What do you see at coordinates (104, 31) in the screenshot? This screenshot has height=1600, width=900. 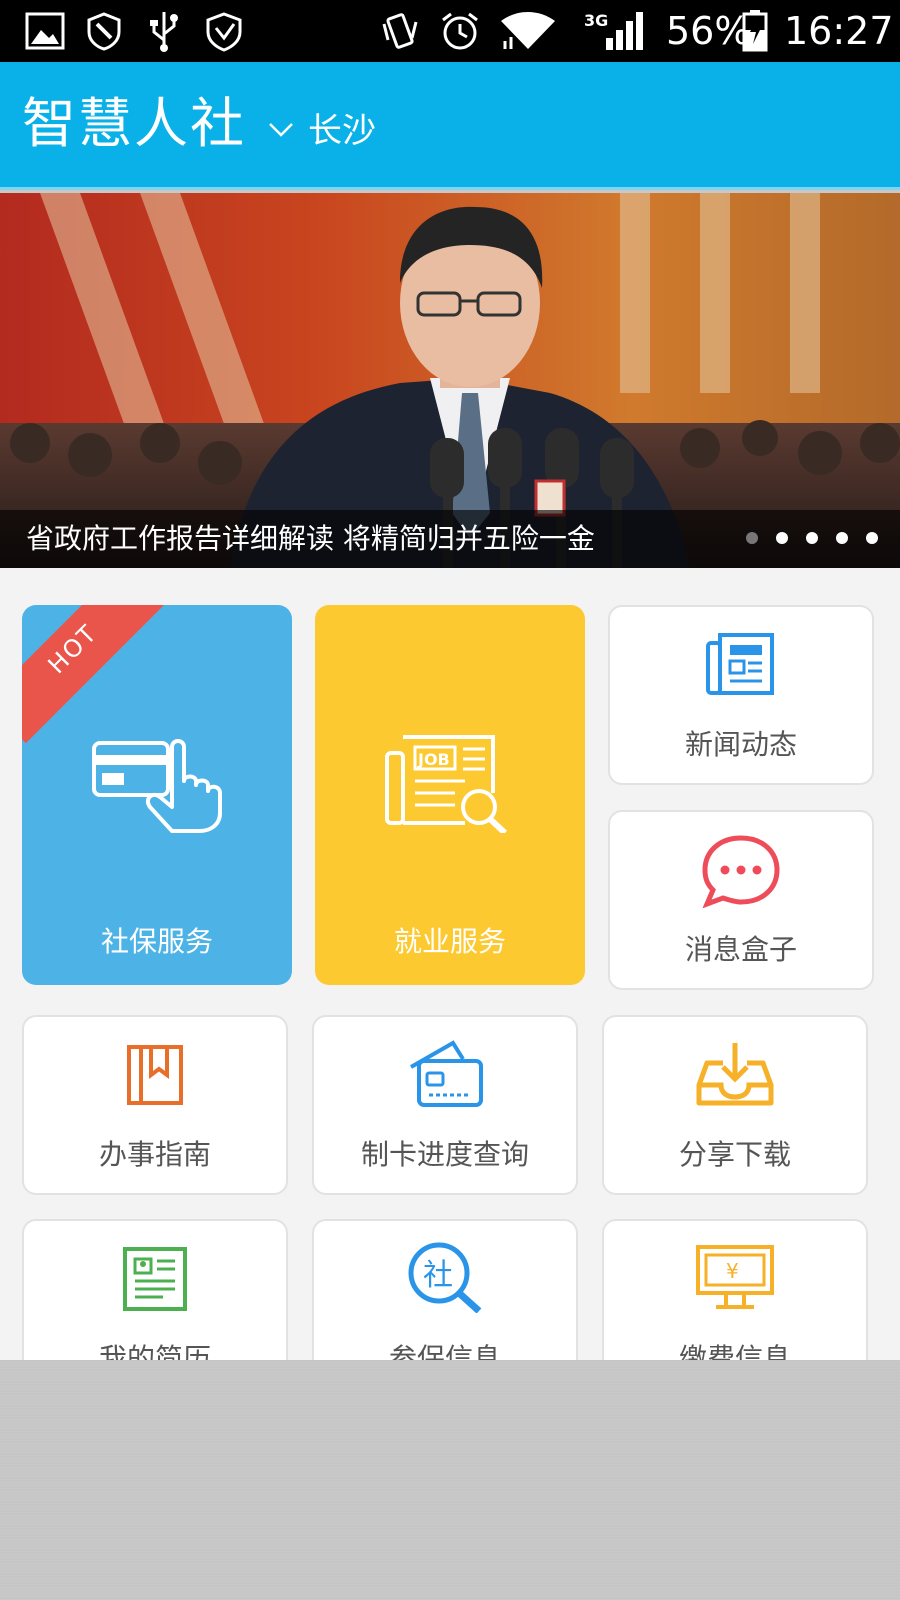 I see `shield-brush-icon` at bounding box center [104, 31].